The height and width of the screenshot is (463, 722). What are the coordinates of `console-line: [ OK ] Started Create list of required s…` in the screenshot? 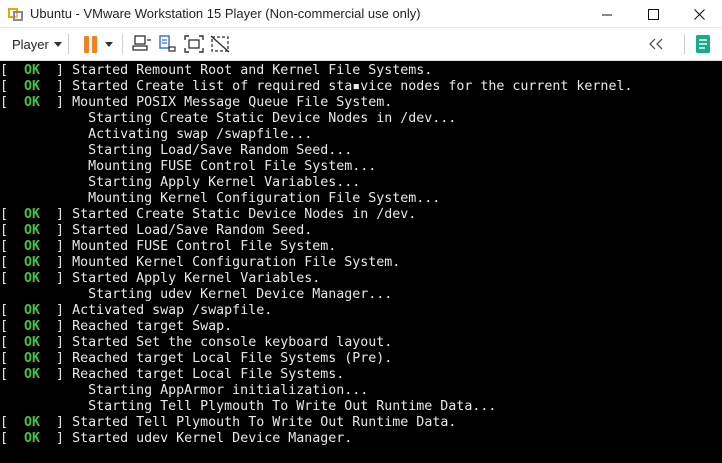 It's located at (316, 87).